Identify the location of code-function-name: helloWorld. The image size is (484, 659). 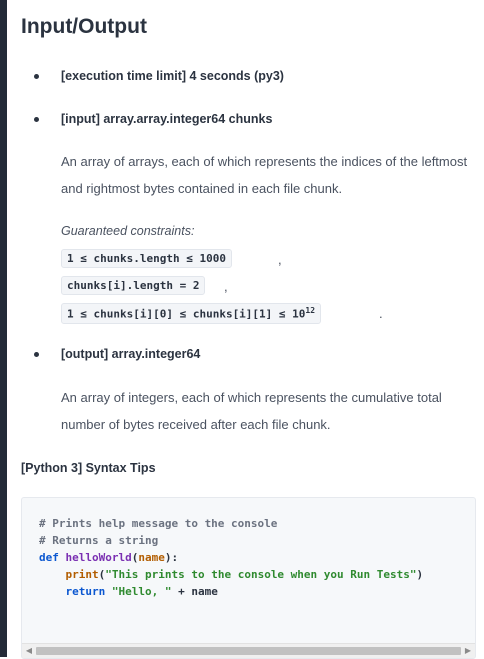
(98, 557).